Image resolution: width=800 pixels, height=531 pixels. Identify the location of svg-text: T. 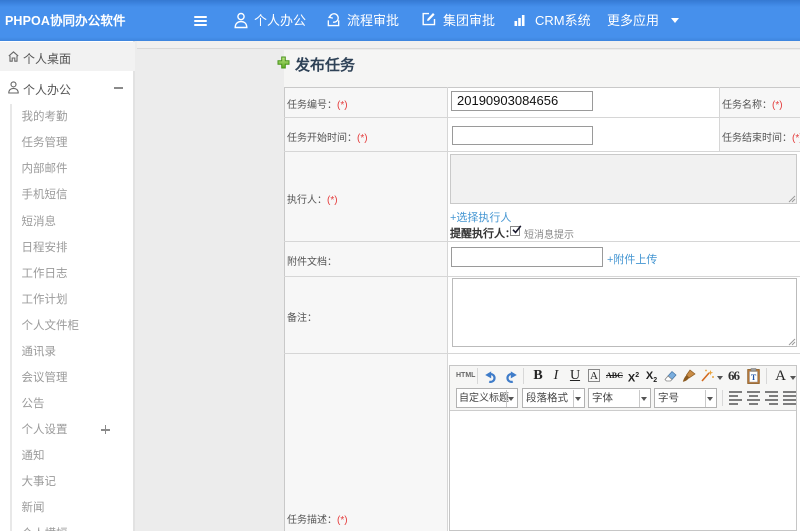
(754, 377).